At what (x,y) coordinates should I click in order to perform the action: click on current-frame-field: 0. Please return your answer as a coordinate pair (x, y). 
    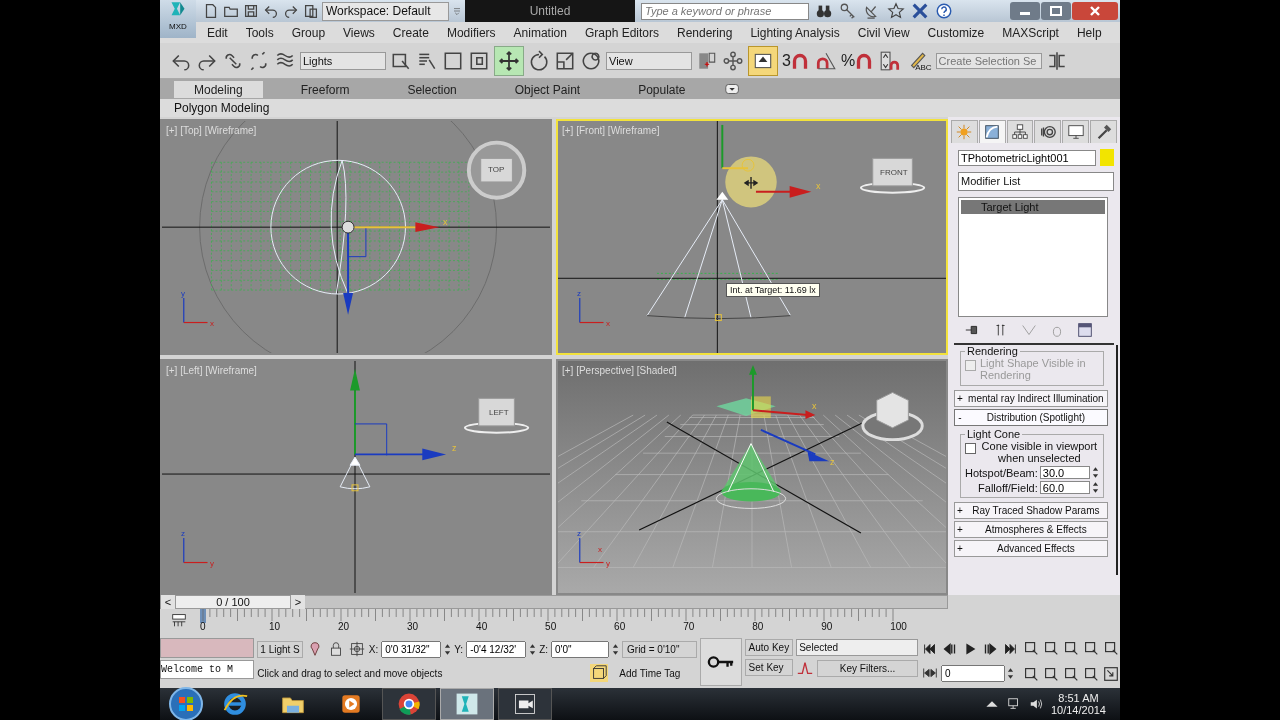
    Looking at the image, I should click on (973, 673).